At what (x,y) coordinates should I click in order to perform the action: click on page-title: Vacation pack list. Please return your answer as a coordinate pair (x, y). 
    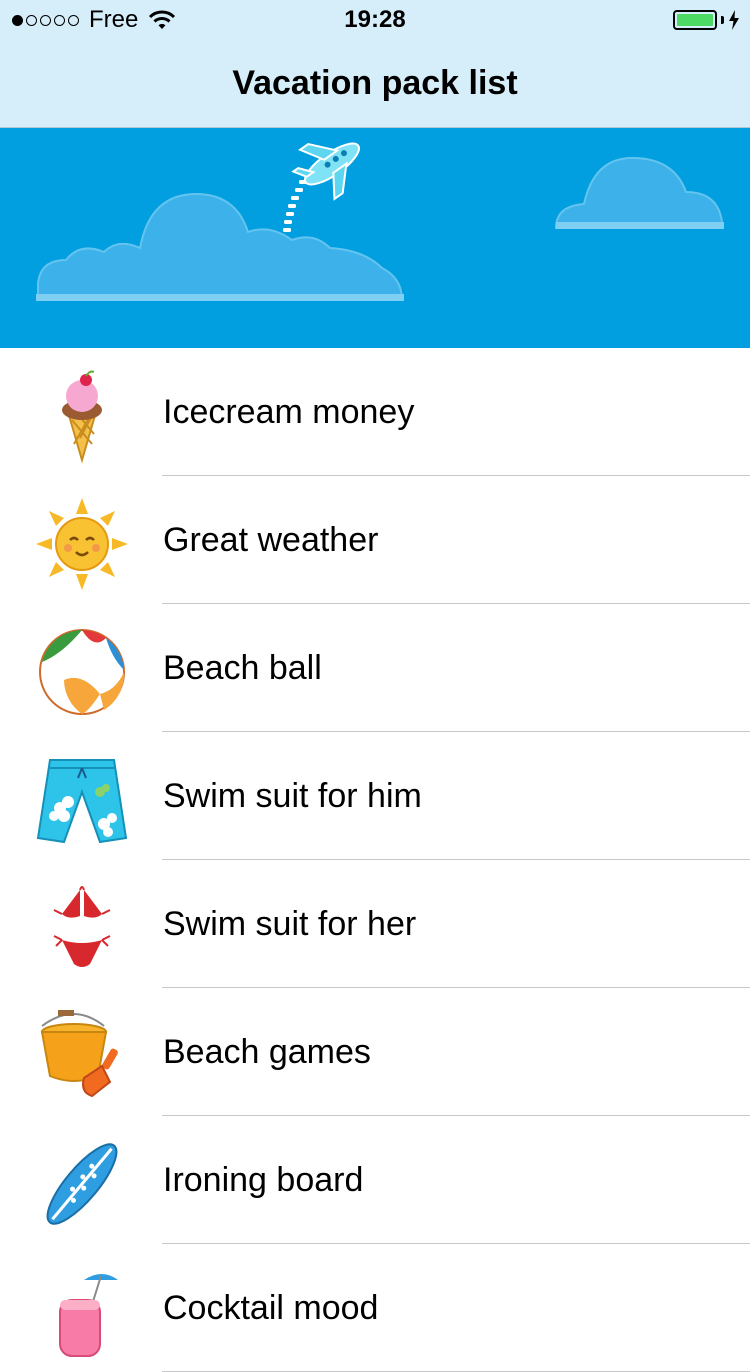
    Looking at the image, I should click on (375, 83).